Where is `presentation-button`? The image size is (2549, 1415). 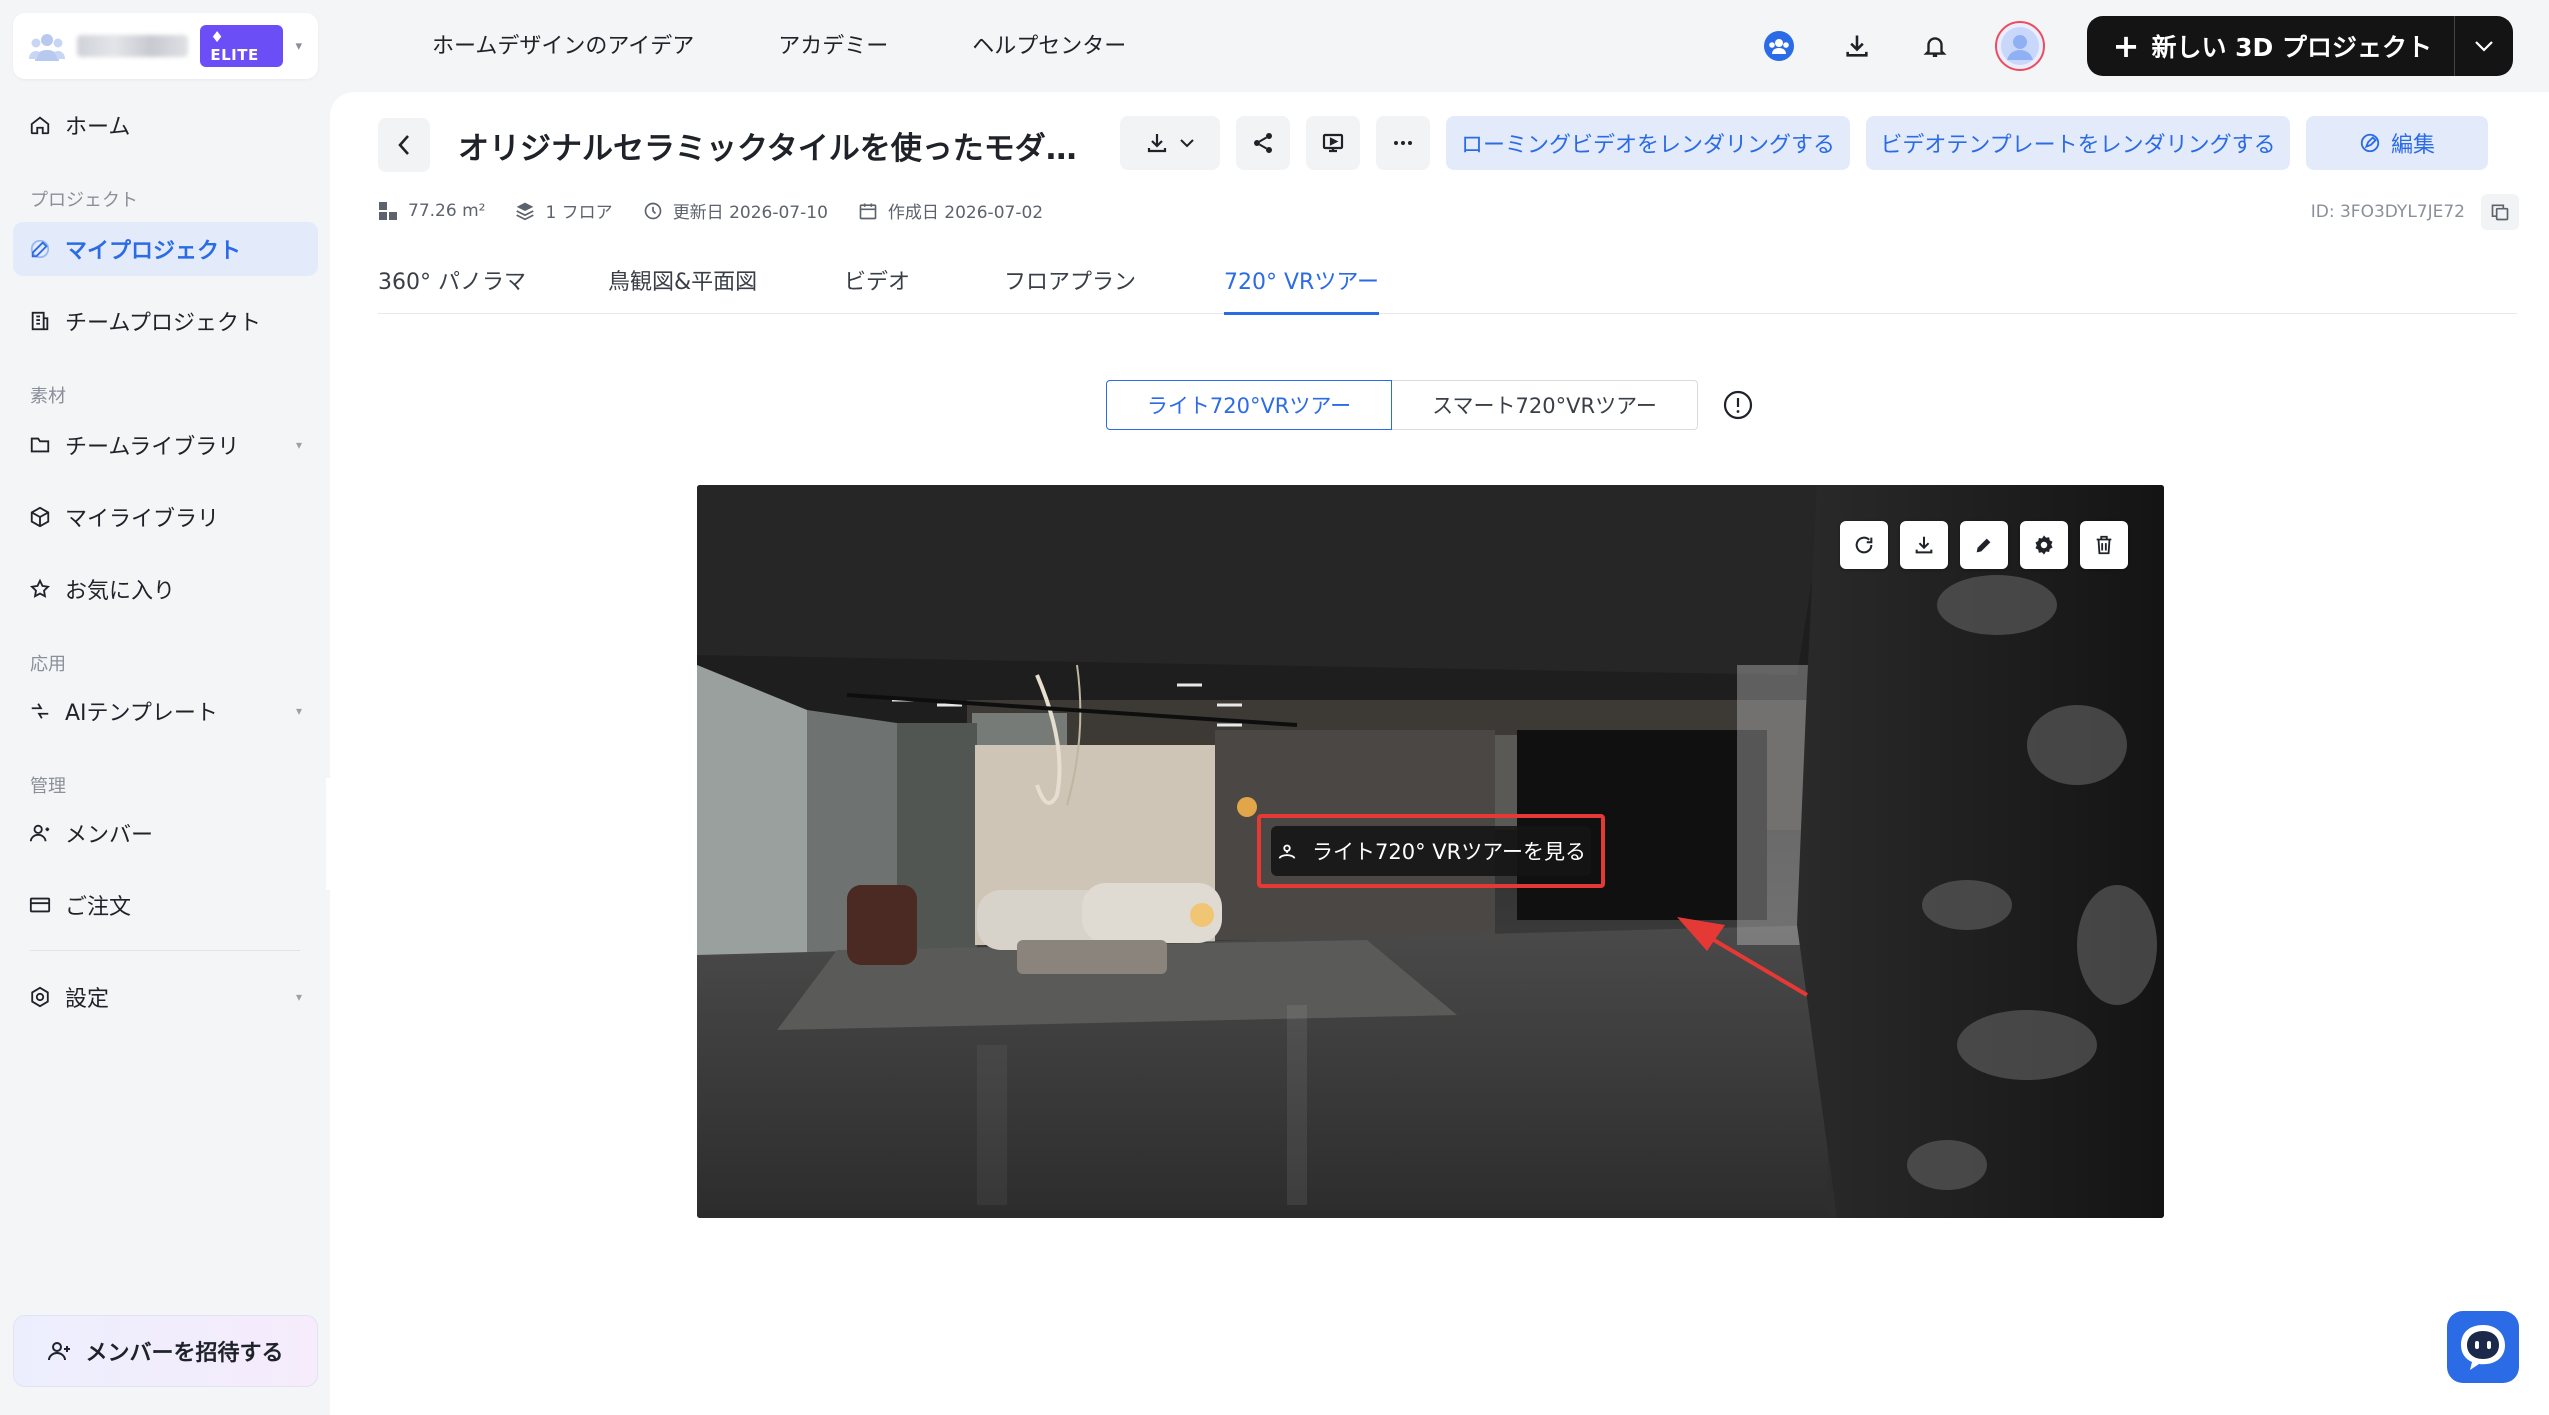 presentation-button is located at coordinates (1333, 143).